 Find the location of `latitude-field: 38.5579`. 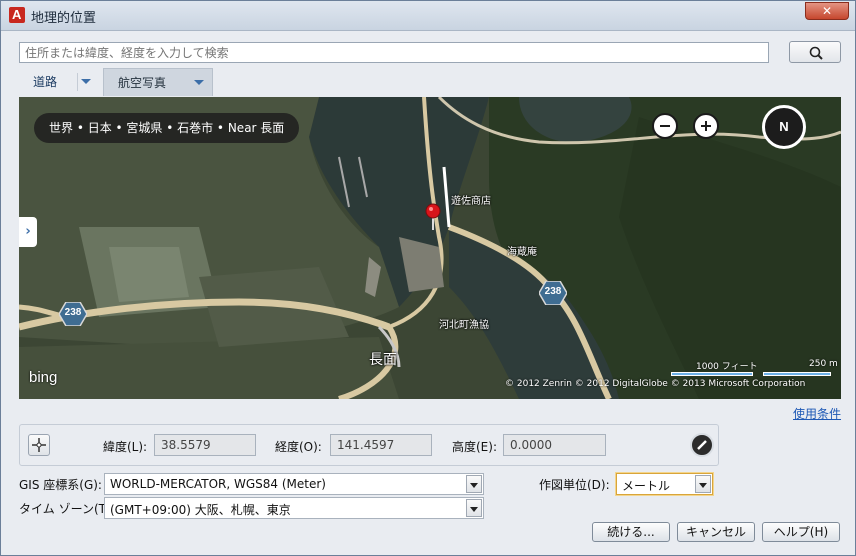

latitude-field: 38.5579 is located at coordinates (205, 445).